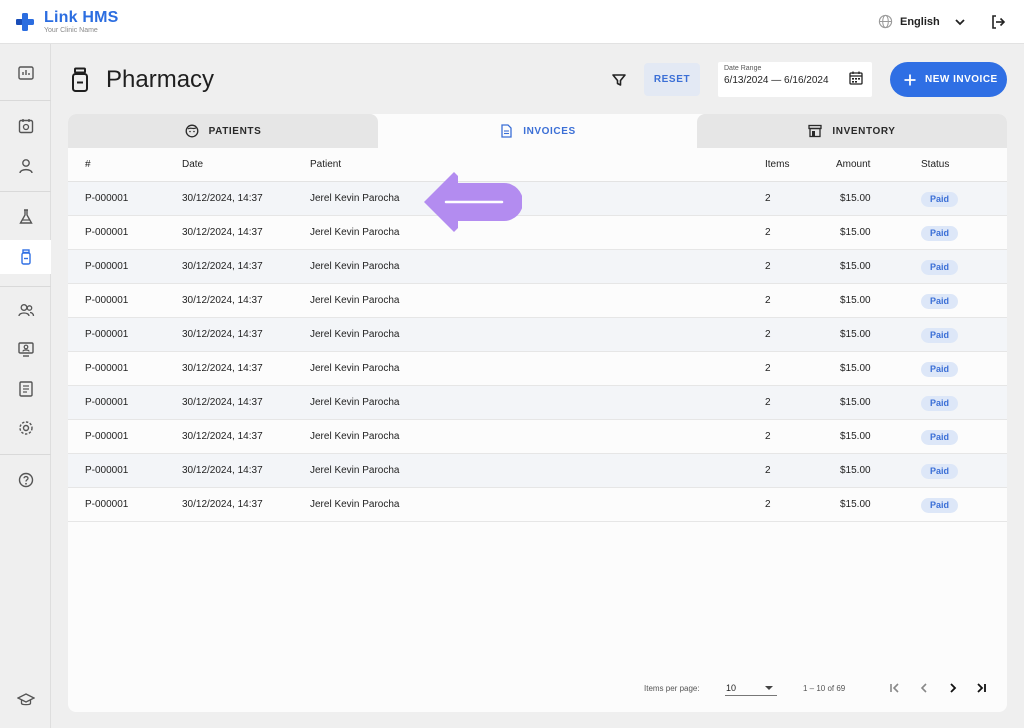 The height and width of the screenshot is (728, 1024). What do you see at coordinates (512, 22) in the screenshot?
I see `top-bar: Link HMS Your Clinic Name English` at bounding box center [512, 22].